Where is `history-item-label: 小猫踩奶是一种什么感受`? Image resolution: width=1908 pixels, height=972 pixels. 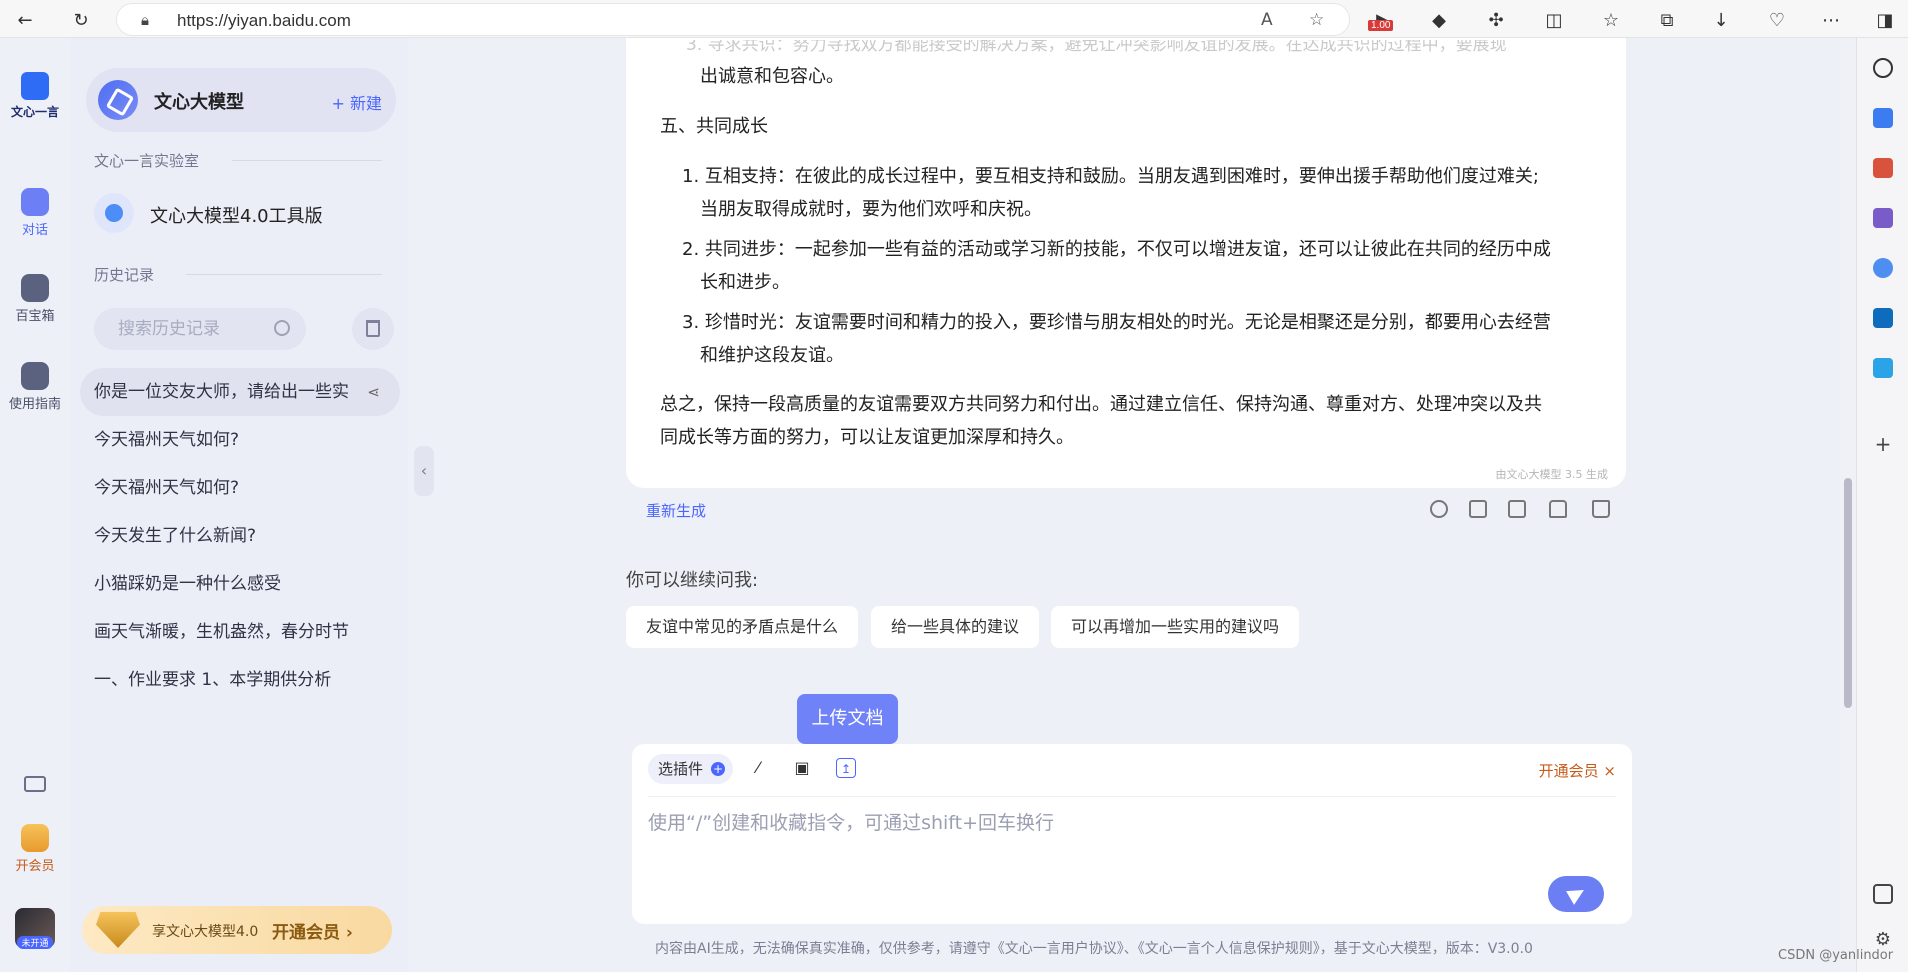 history-item-label: 小猫踩奶是一种什么感受 is located at coordinates (187, 584).